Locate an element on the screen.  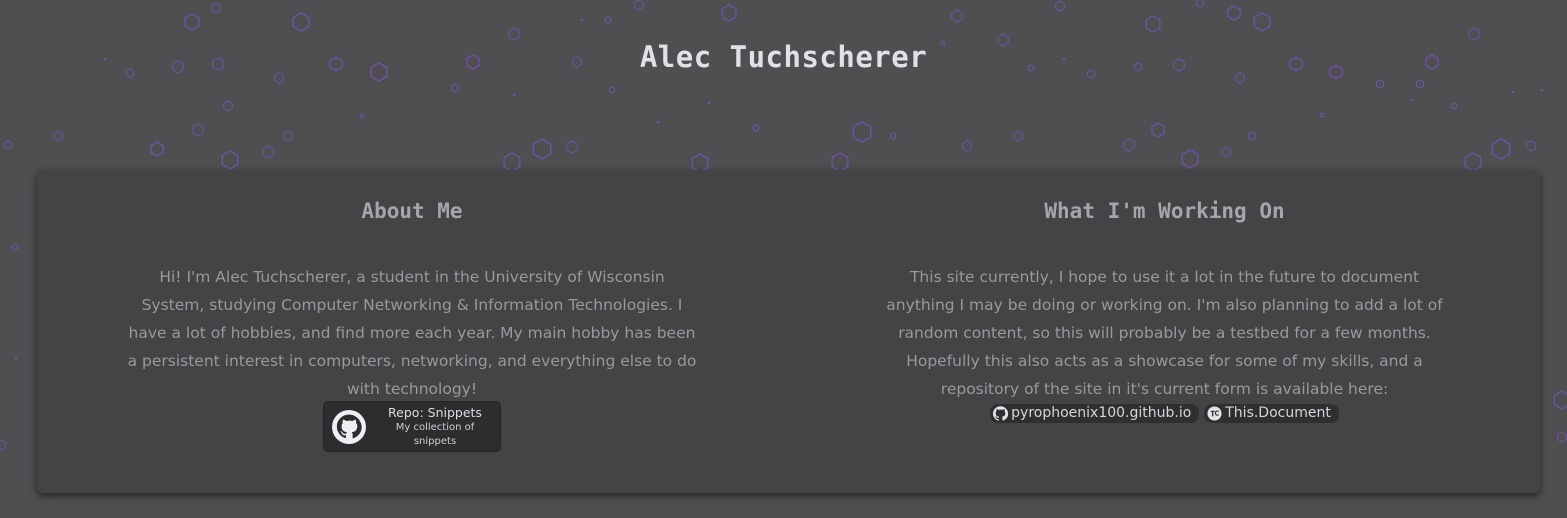
github-pages-link-label: pyrophoenix100.github.io is located at coordinates (1101, 413).